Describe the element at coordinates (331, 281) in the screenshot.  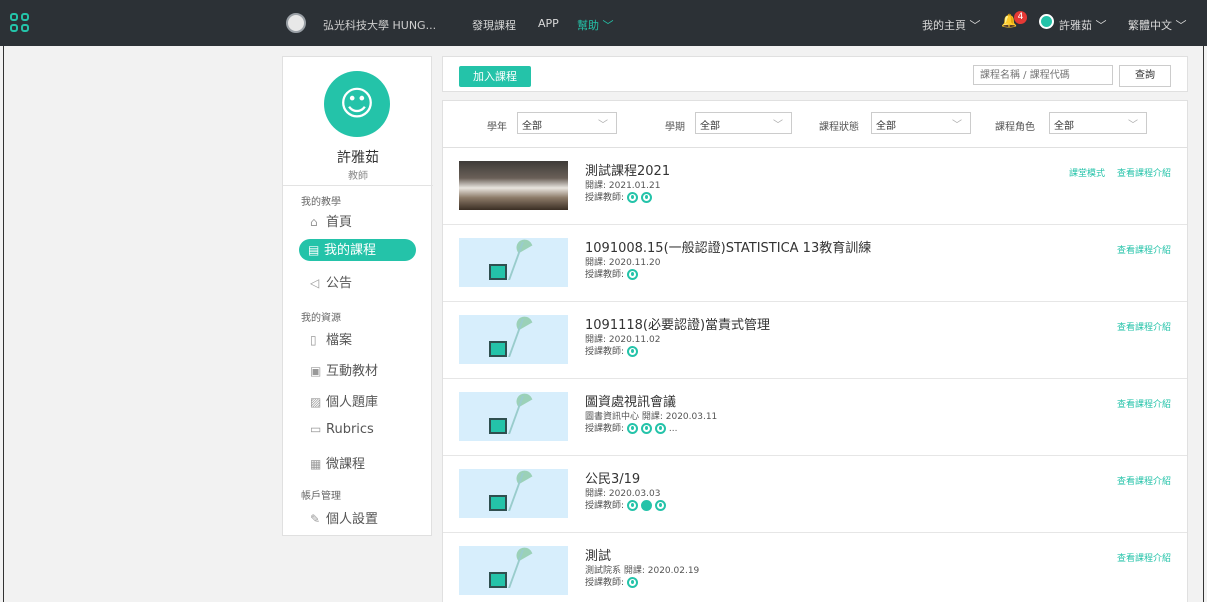
I see `sidebar-item-announcements: ◁ 公告` at that location.